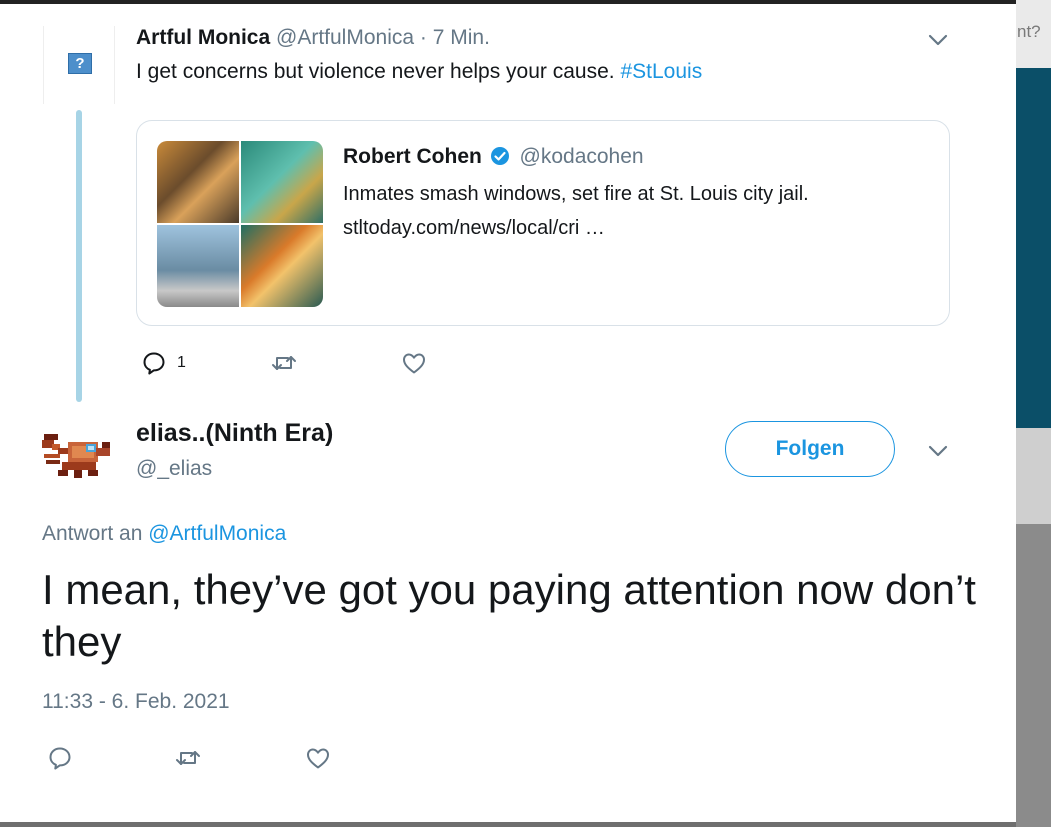 Image resolution: width=1051 pixels, height=827 pixels. I want to click on reply-button, so click(60, 758).